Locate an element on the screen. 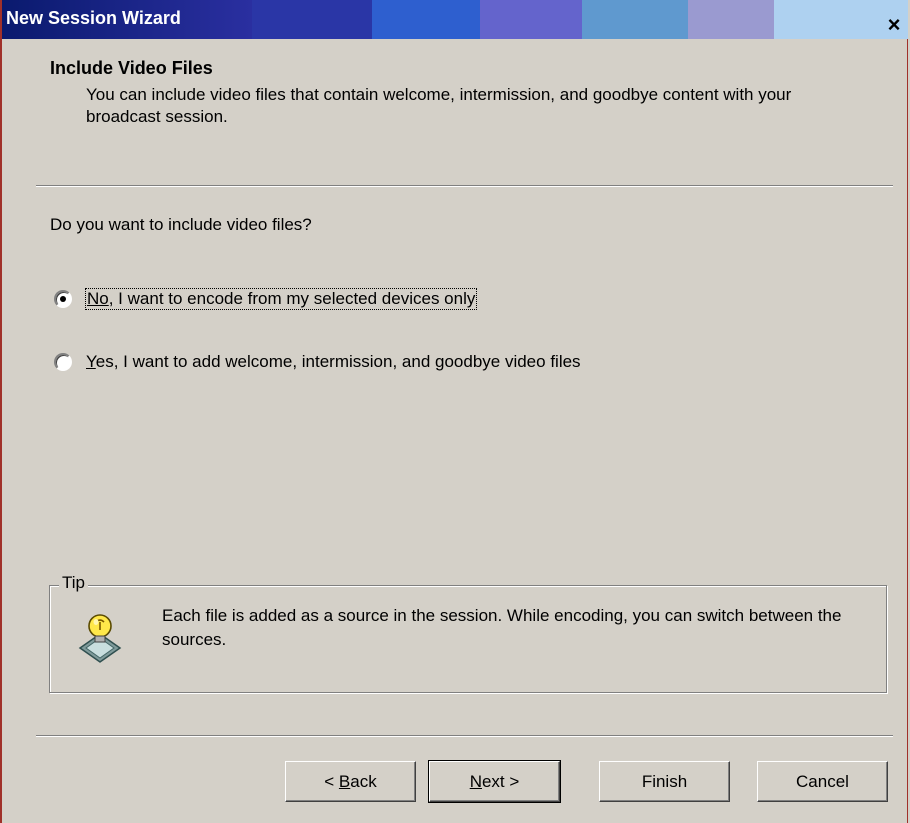 Image resolution: width=910 pixels, height=823 pixels. finish-button: Finish is located at coordinates (664, 781).